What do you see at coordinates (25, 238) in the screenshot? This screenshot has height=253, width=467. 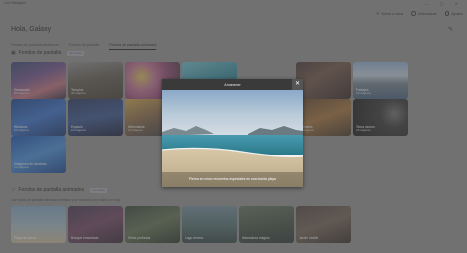 I see `animated-tile-label: Playa de arena` at bounding box center [25, 238].